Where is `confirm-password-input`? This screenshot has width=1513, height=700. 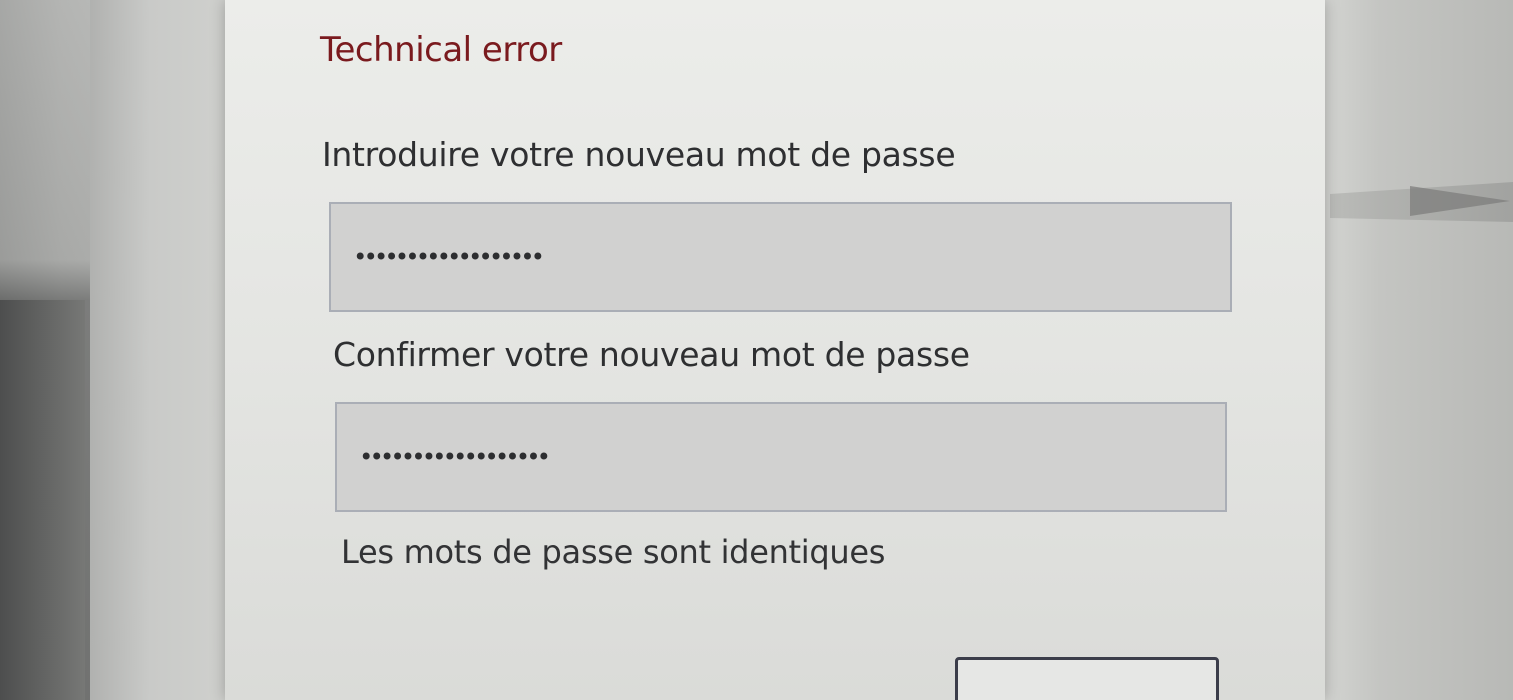 confirm-password-input is located at coordinates (781, 457).